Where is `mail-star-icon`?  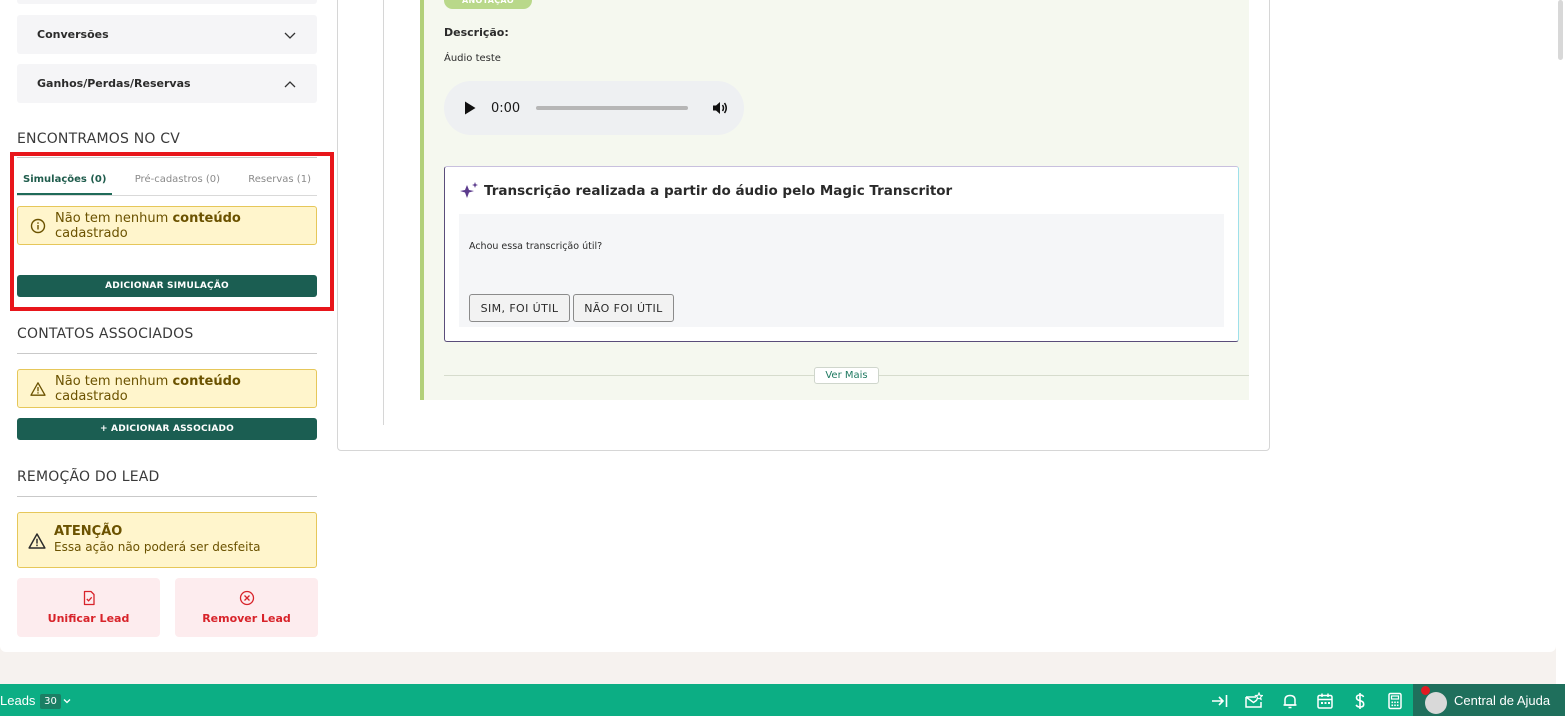
mail-star-icon is located at coordinates (1254, 701).